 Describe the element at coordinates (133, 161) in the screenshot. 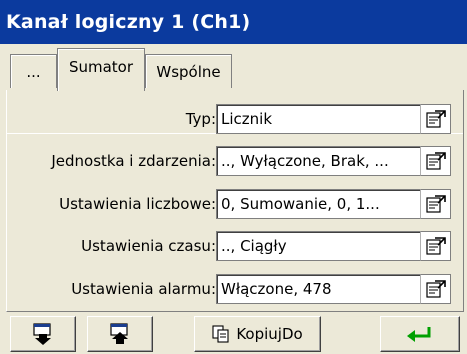

I see `unit-events-label: Jednostka i zdarzenia:` at that location.